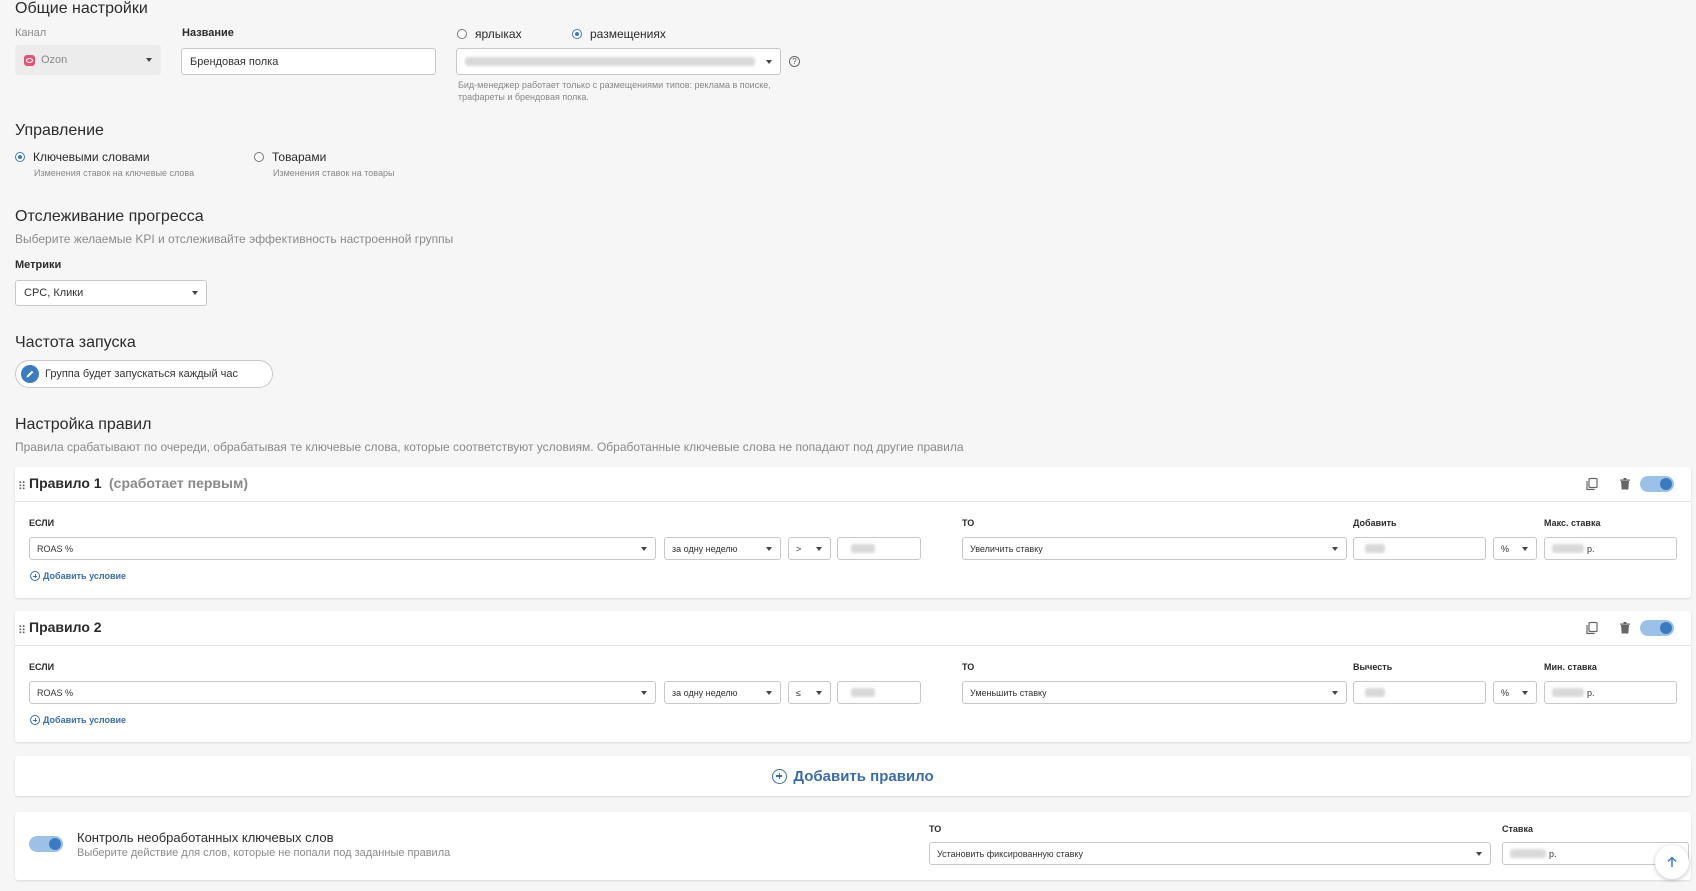 The width and height of the screenshot is (1696, 891). I want to click on unprocessed-toggle, so click(46, 844).